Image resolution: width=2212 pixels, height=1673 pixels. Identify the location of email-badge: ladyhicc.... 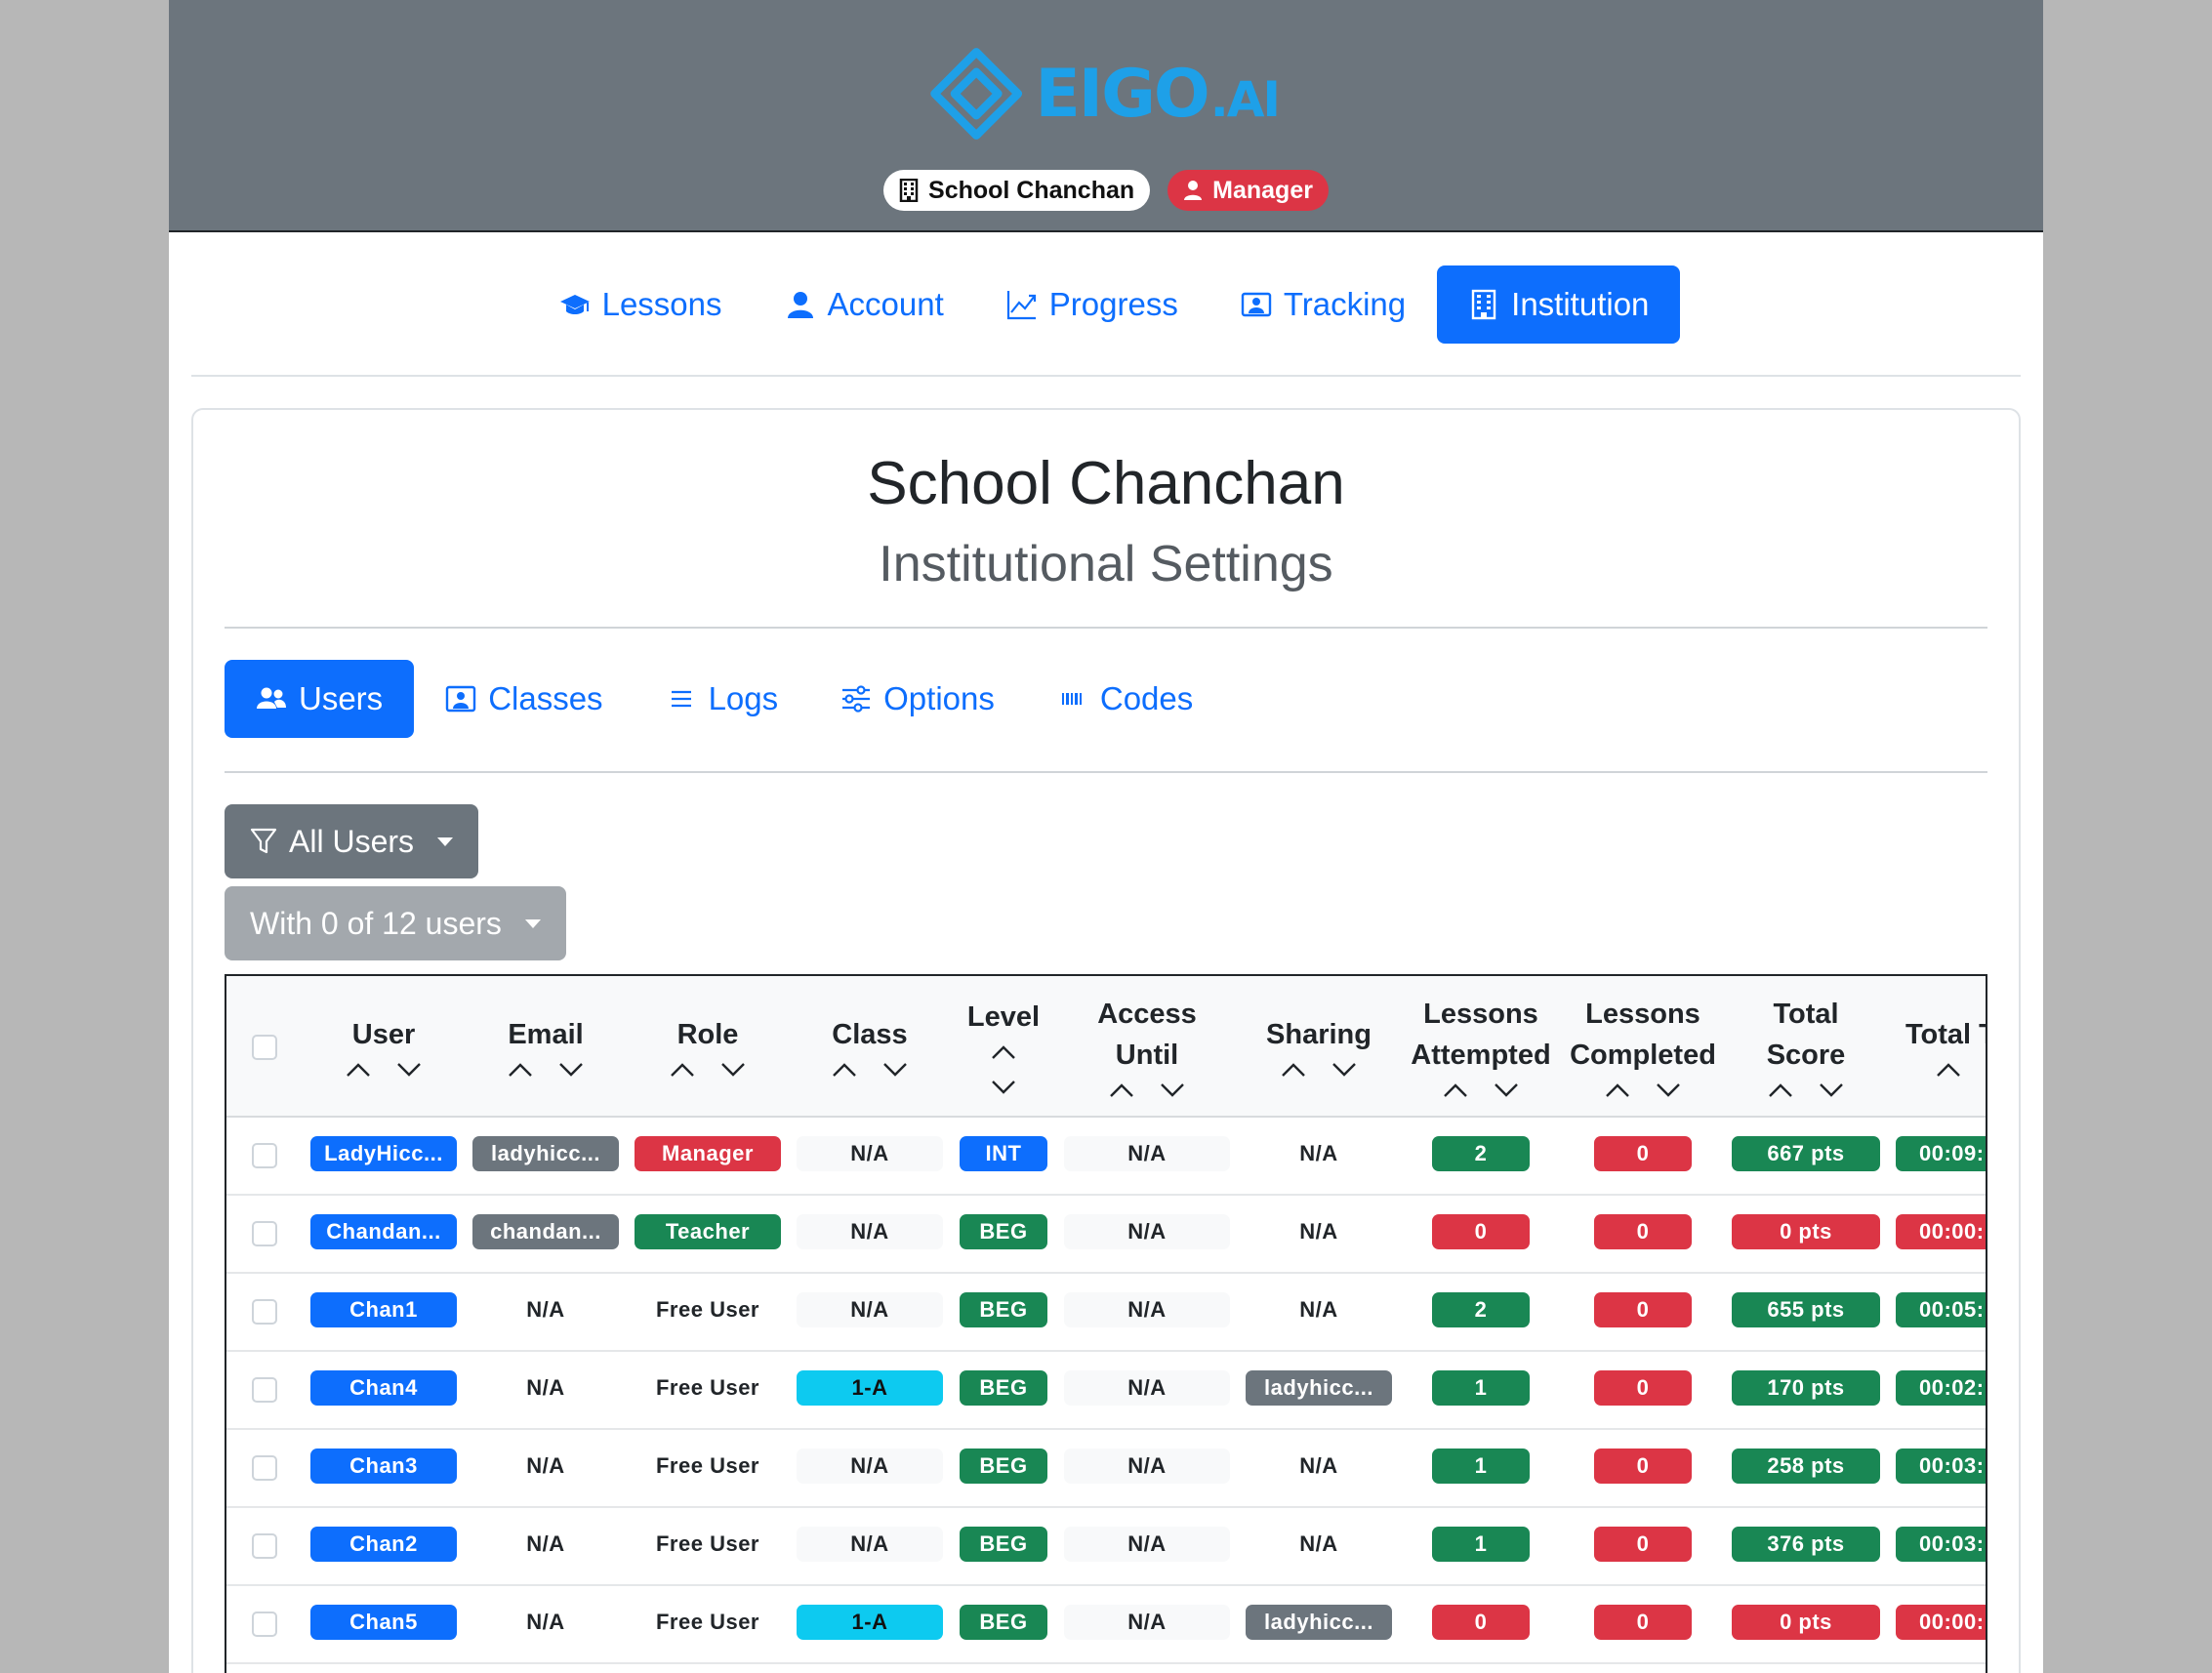
(545, 1153).